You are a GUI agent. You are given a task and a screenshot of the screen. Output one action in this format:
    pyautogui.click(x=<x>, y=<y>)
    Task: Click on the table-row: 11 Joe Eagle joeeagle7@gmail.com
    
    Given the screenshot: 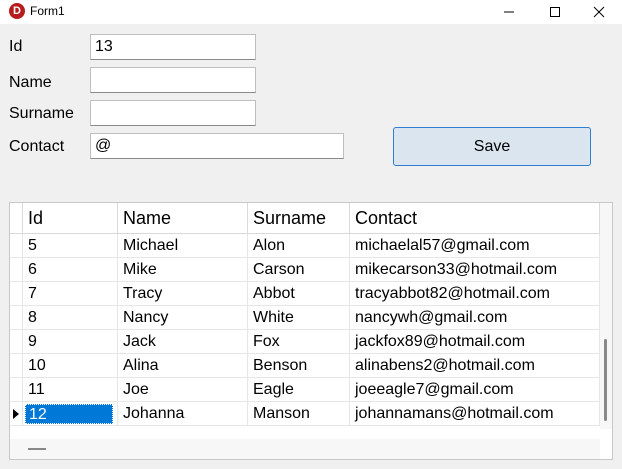 What is the action you would take?
    pyautogui.click(x=305, y=390)
    